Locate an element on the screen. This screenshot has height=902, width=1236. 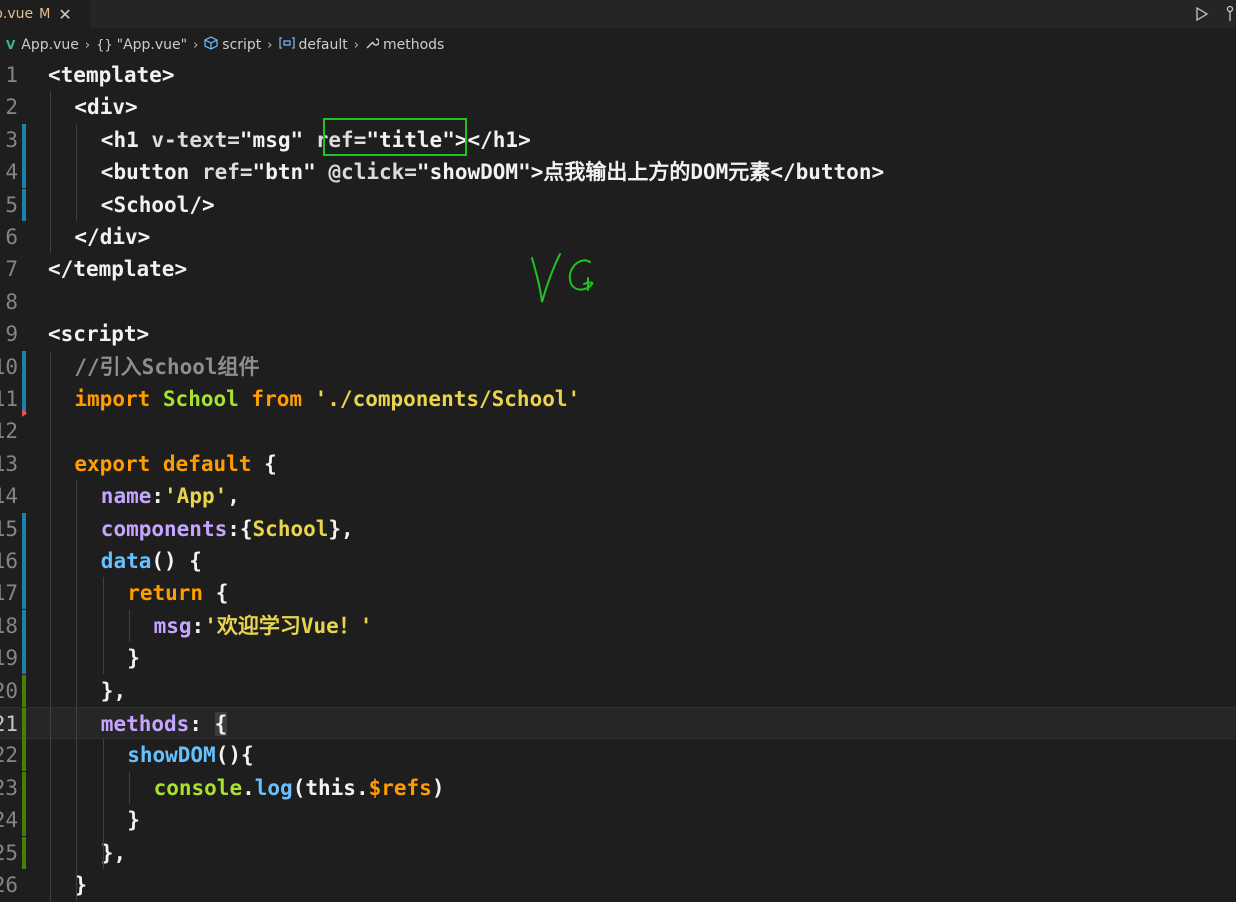
code-line: 19} is located at coordinates (618, 658).